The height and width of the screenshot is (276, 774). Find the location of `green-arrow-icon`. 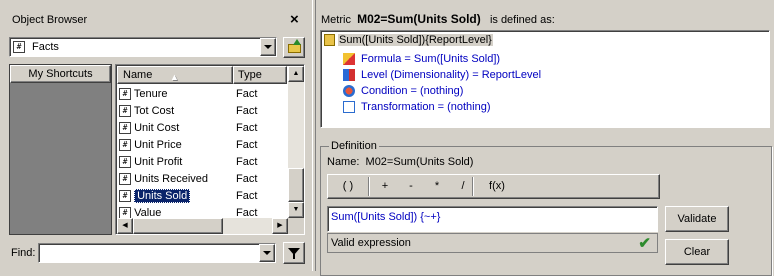

green-arrow-icon is located at coordinates (297, 42).